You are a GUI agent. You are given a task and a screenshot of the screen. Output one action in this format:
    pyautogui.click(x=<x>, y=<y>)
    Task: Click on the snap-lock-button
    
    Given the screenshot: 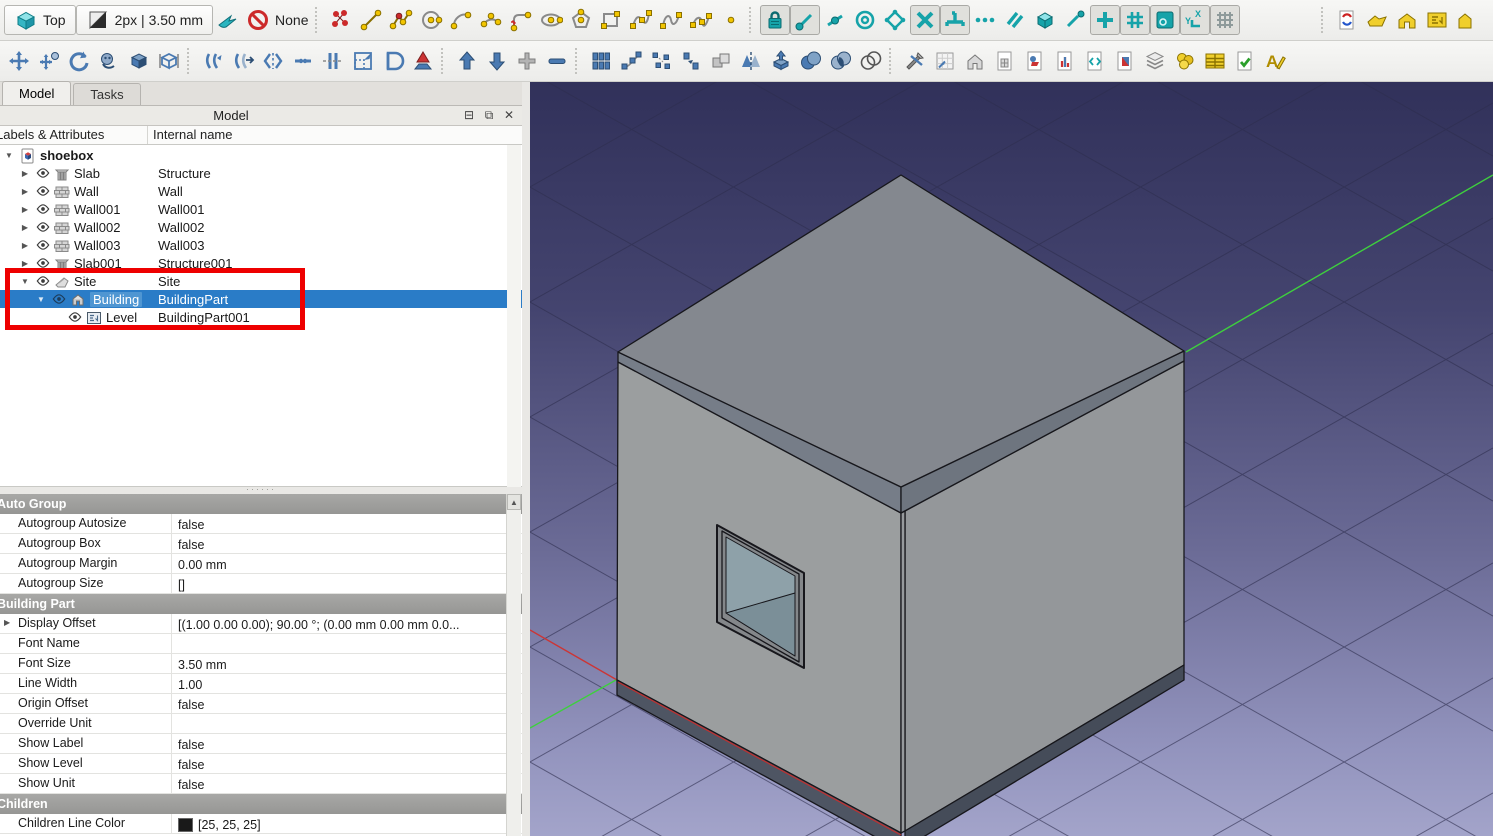 What is the action you would take?
    pyautogui.click(x=774, y=20)
    